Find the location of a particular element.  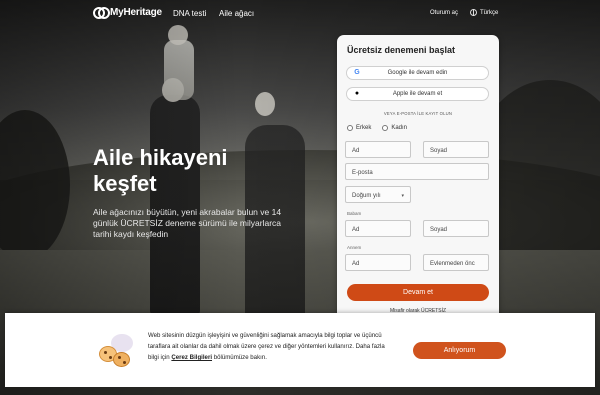

gender-male-label: Erkek is located at coordinates (364, 128).